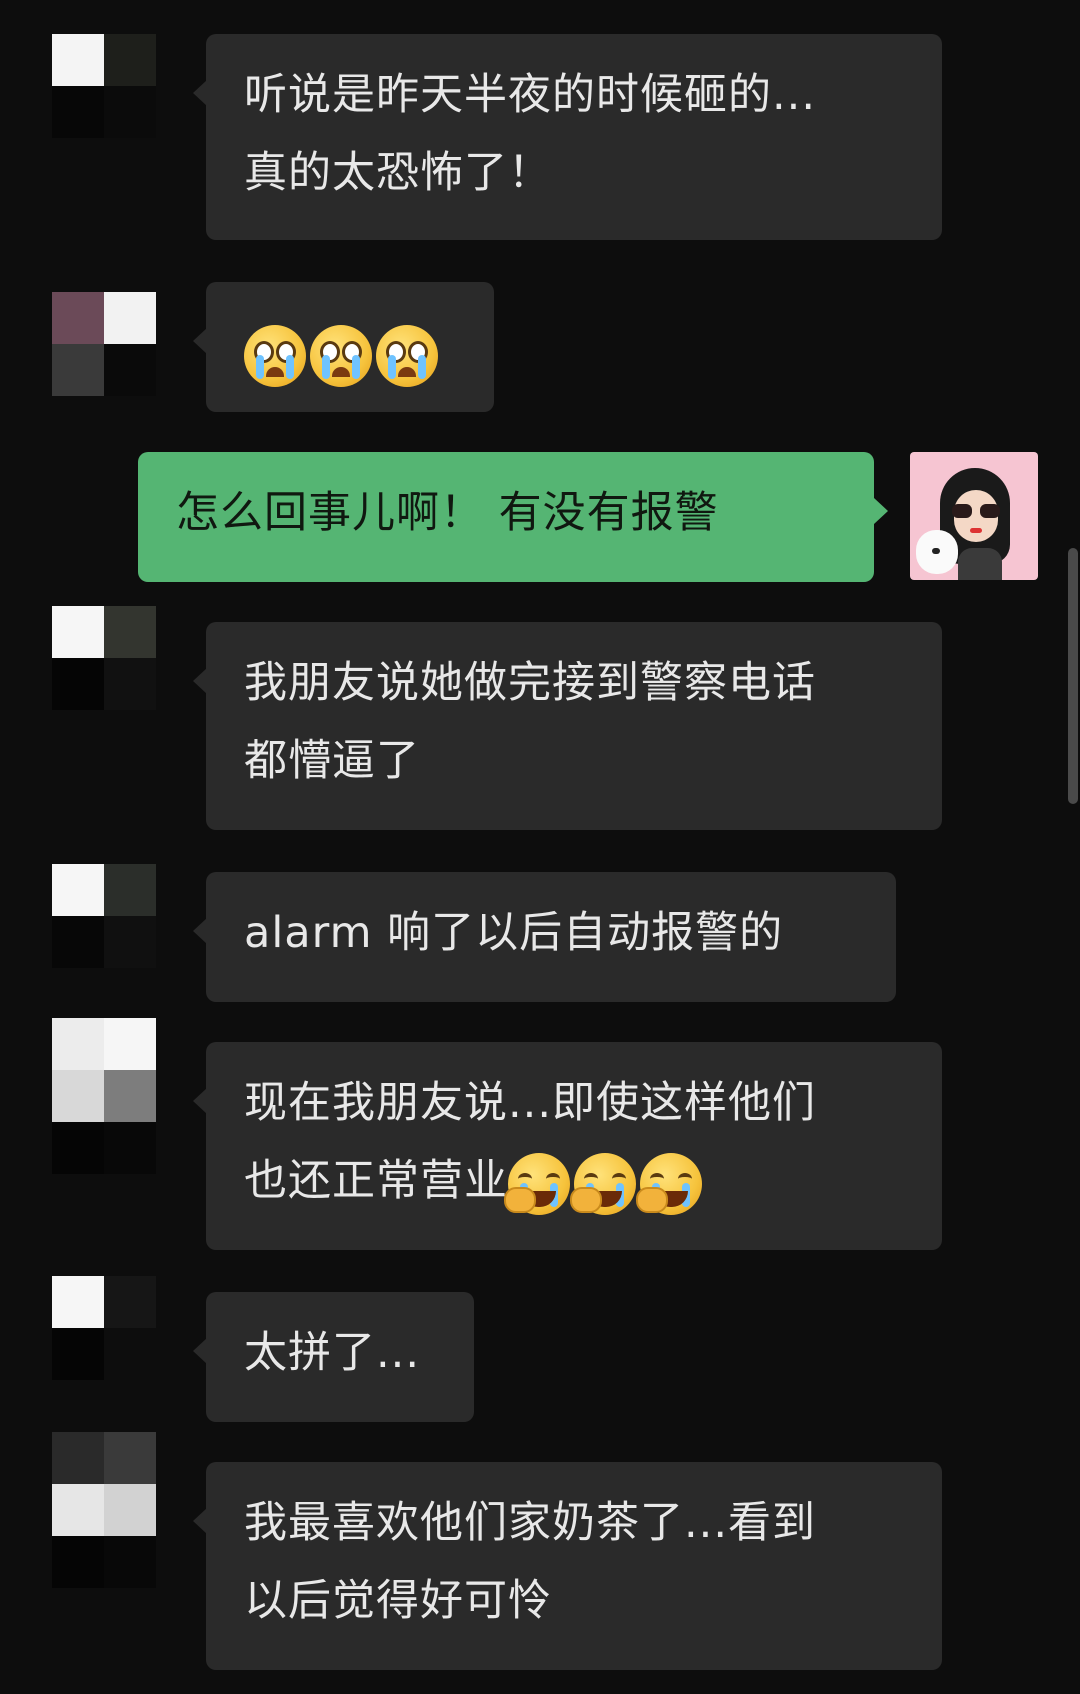  I want to click on message-text: 以后觉得好可怜, so click(398, 1601).